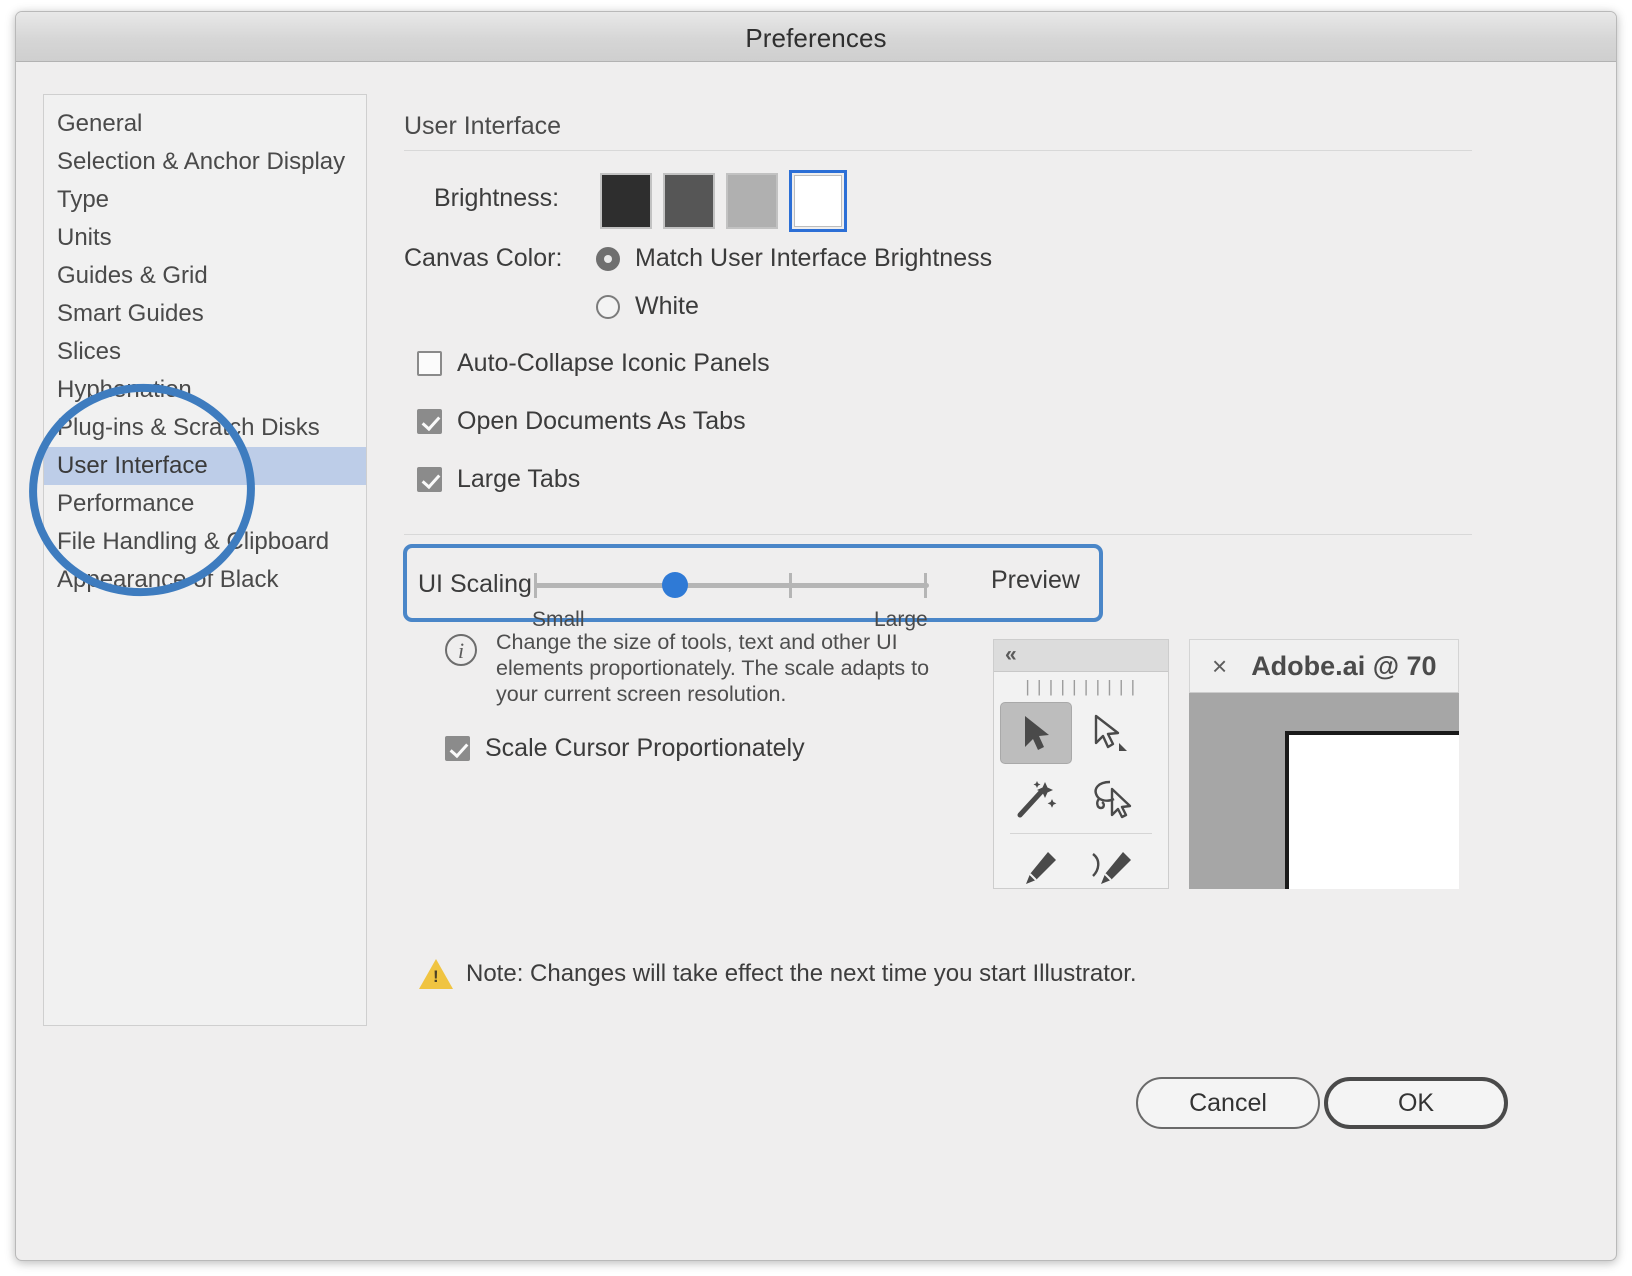 The height and width of the screenshot is (1276, 1632). What do you see at coordinates (938, 534) in the screenshot?
I see `divider-mid` at bounding box center [938, 534].